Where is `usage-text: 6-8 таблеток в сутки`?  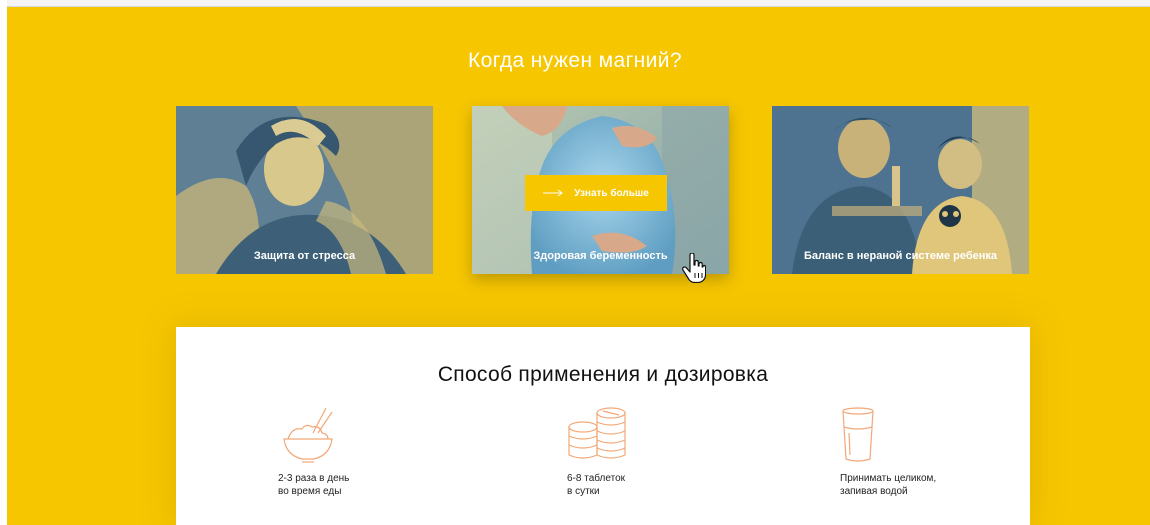 usage-text: 6-8 таблеток в сутки is located at coordinates (596, 485).